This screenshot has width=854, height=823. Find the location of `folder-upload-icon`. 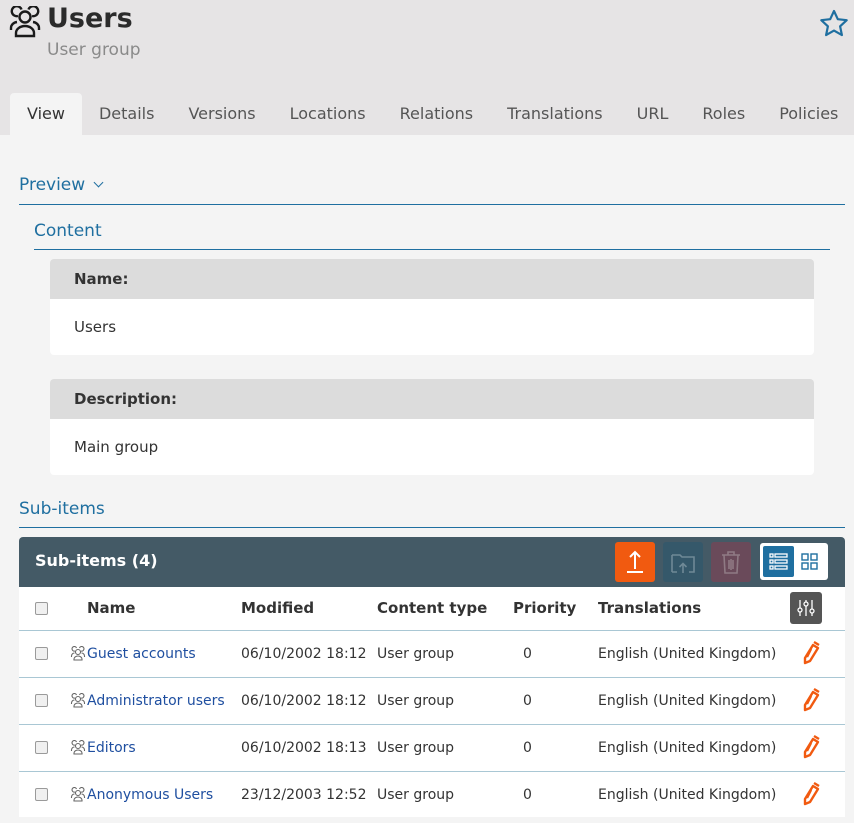

folder-upload-icon is located at coordinates (683, 563).